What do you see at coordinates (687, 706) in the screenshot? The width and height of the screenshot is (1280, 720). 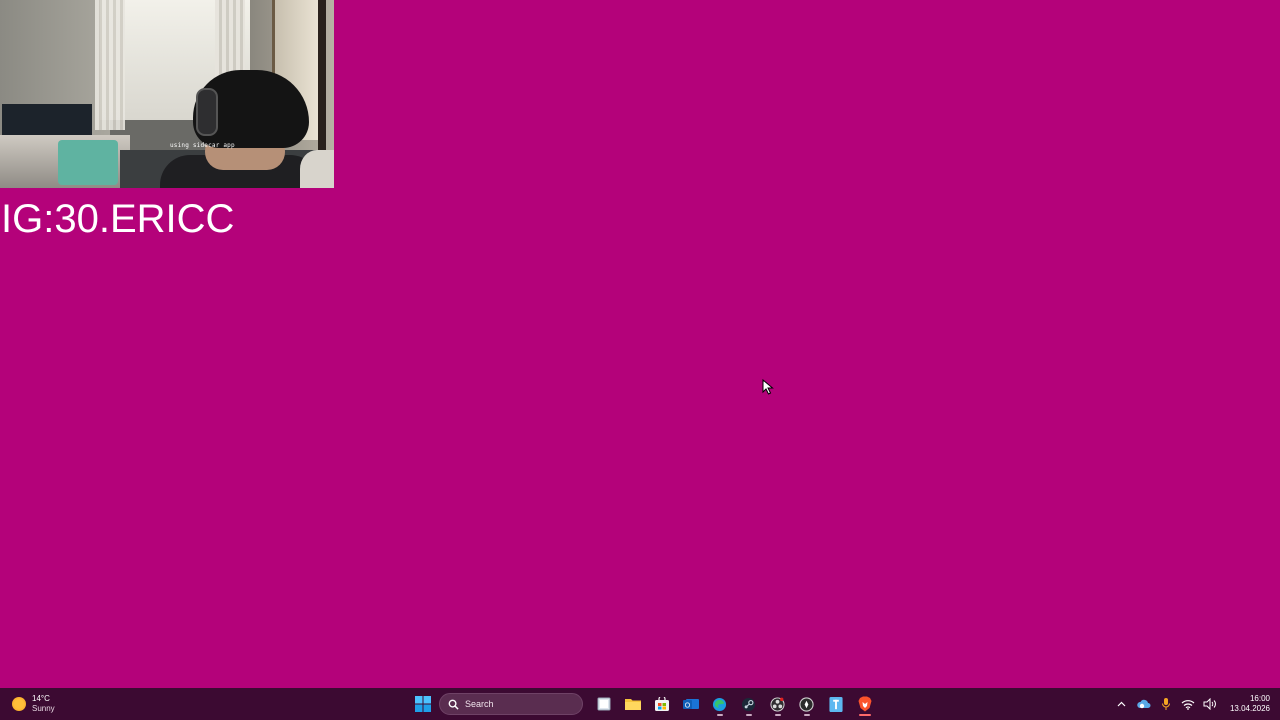 I see `svg-text: O` at bounding box center [687, 706].